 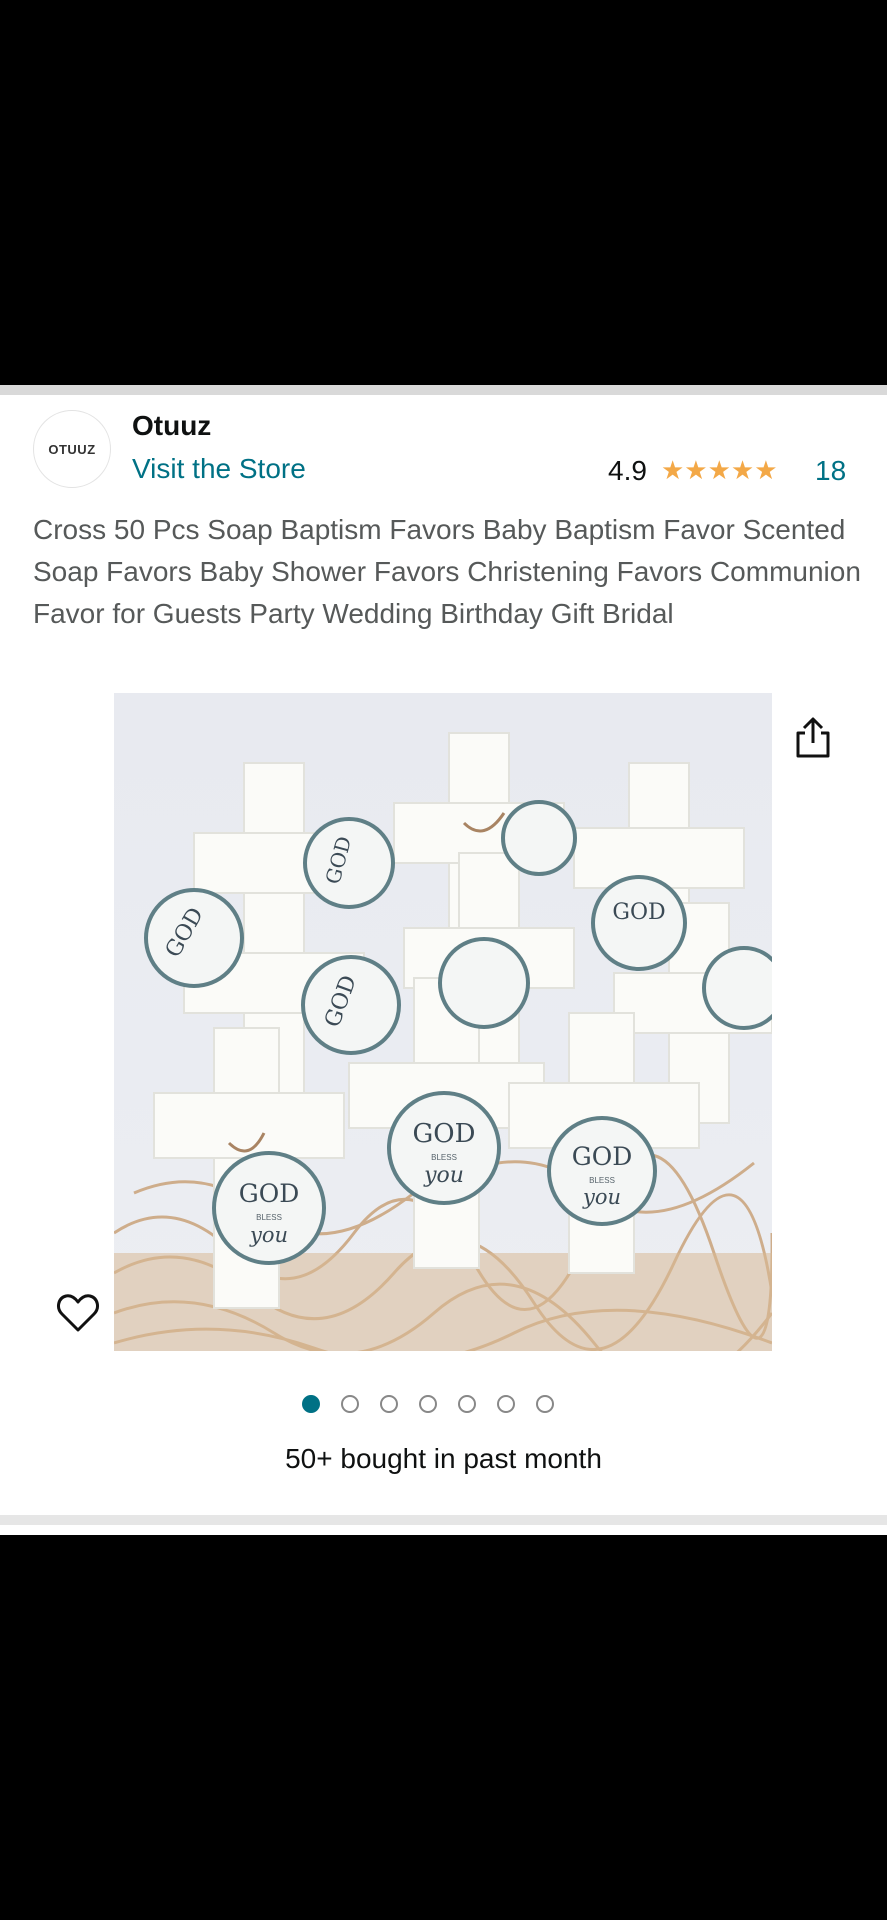 What do you see at coordinates (269, 1193) in the screenshot?
I see `tag-text-3: GOD` at bounding box center [269, 1193].